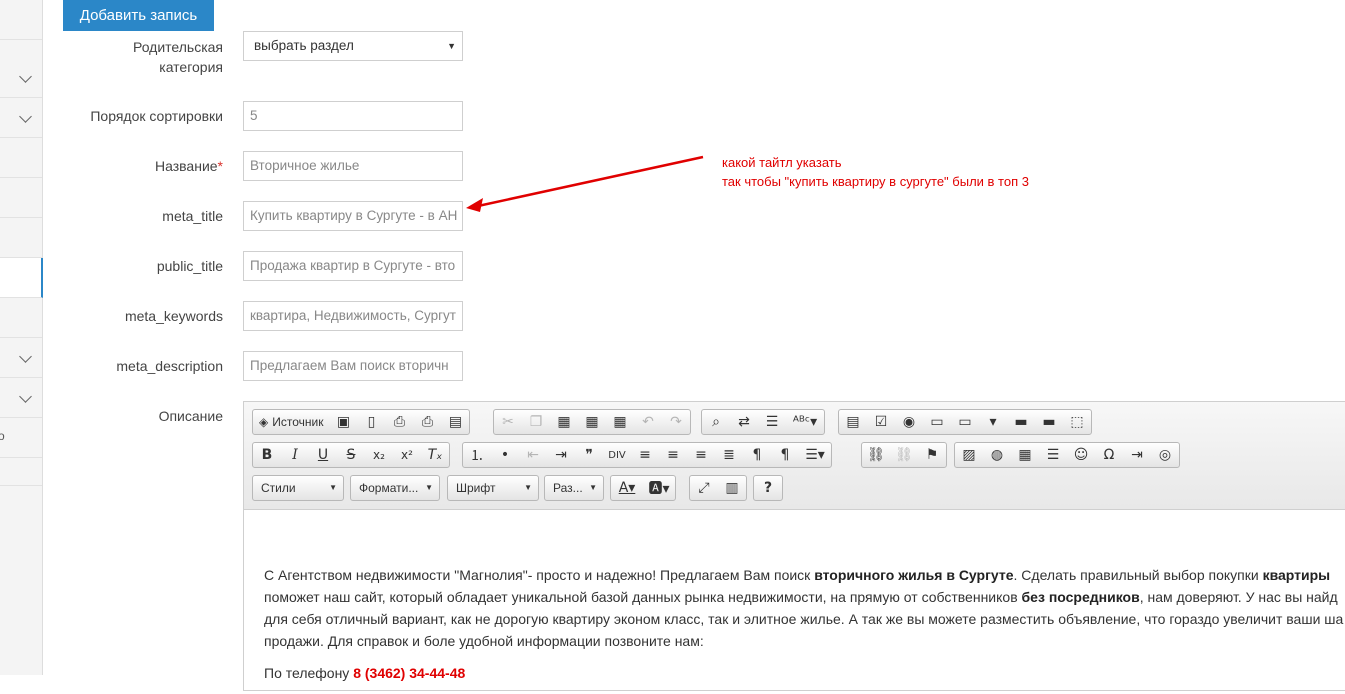  Describe the element at coordinates (451, 46) in the screenshot. I see `dropdown-caret-icon: ▼` at that location.